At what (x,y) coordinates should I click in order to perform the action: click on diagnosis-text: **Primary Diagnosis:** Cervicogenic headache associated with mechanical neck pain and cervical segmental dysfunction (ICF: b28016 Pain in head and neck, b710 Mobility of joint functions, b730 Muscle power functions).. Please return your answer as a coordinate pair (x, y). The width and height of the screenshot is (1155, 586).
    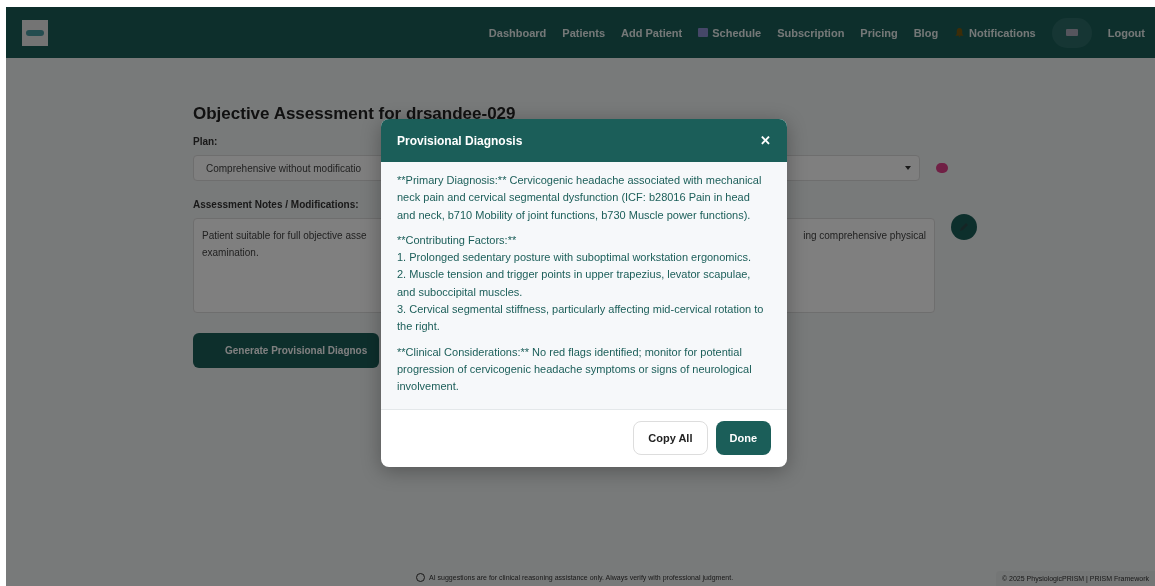
    Looking at the image, I should click on (580, 198).